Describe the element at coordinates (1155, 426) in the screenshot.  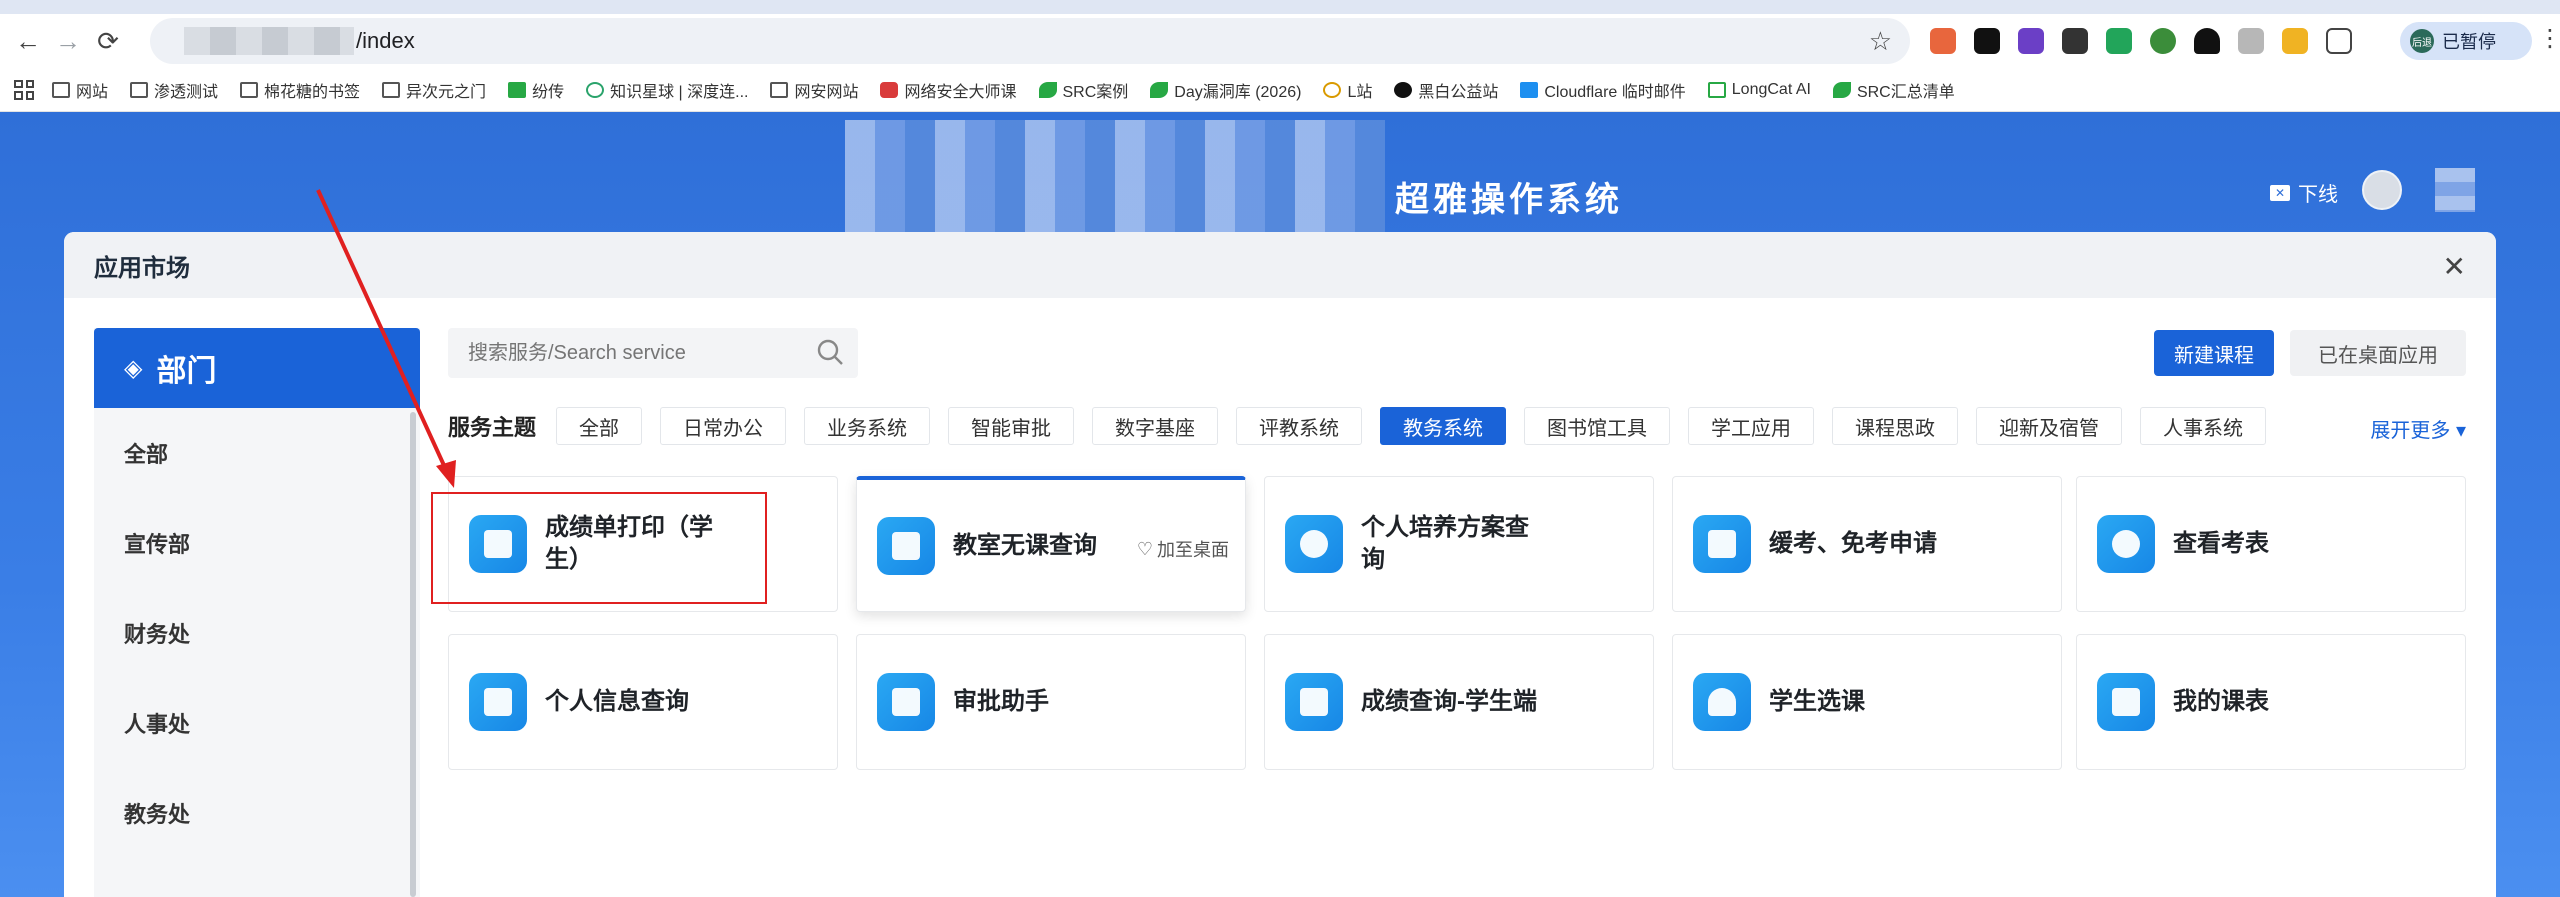
I see `filter-tag: 数字基座` at that location.